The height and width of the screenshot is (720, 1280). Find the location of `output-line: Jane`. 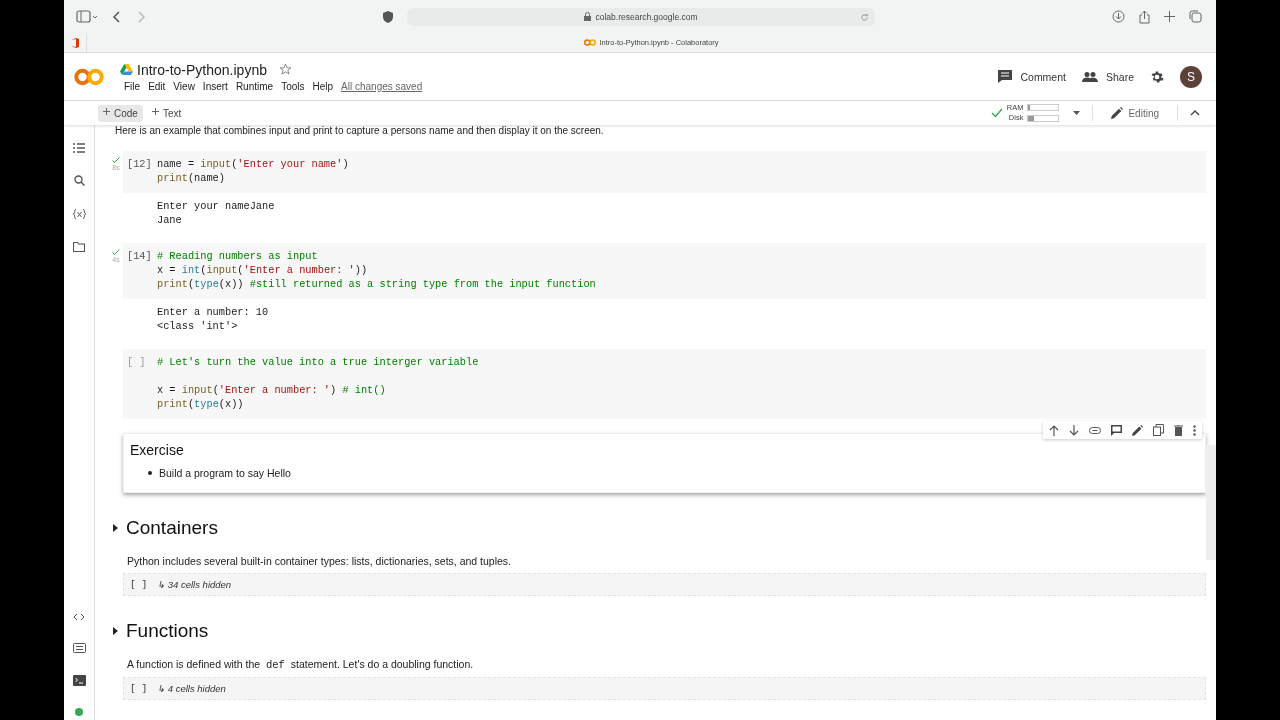

output-line: Jane is located at coordinates (170, 220).